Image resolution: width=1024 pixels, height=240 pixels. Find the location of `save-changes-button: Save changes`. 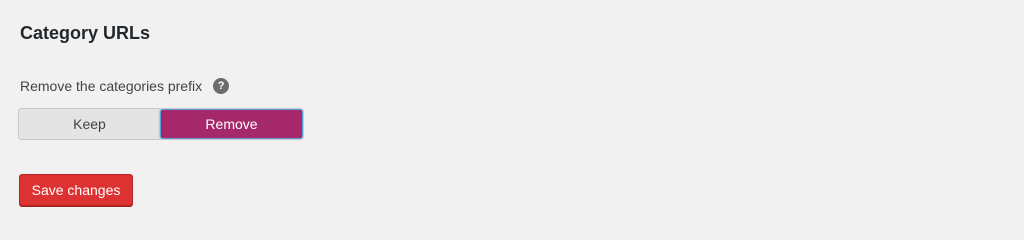

save-changes-button: Save changes is located at coordinates (76, 190).